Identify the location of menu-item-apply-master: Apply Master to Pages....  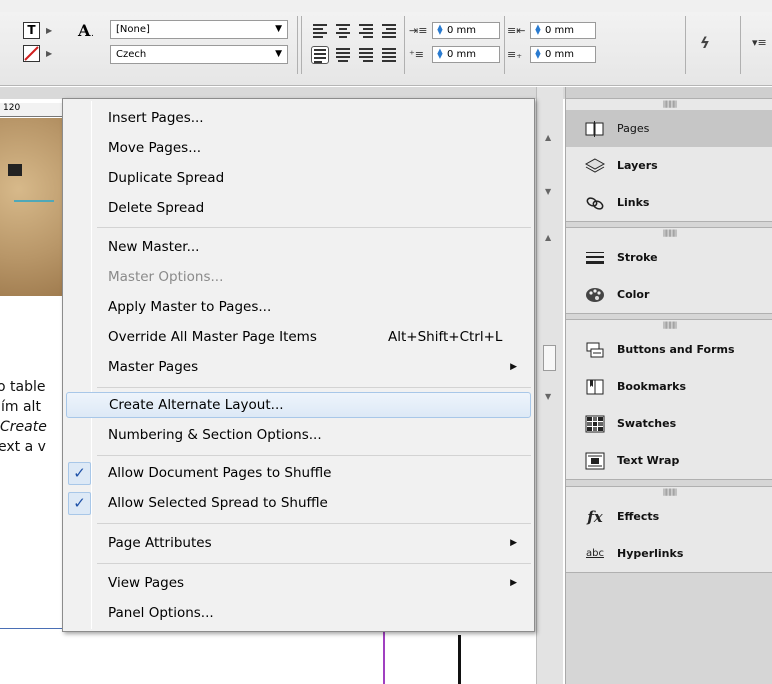
(298, 308).